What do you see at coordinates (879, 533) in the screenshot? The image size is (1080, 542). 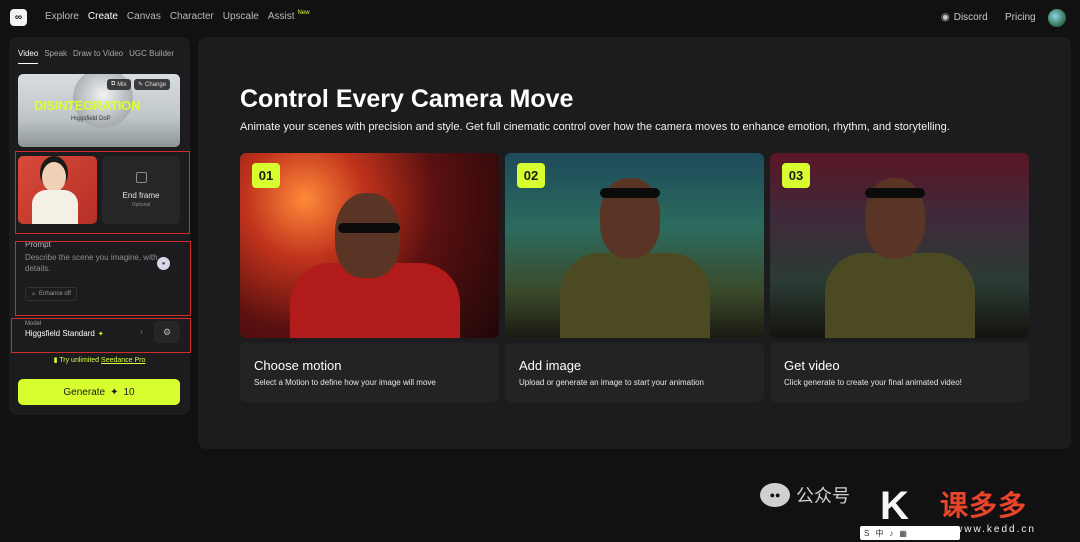 I see `ime-lang-icon: 中` at bounding box center [879, 533].